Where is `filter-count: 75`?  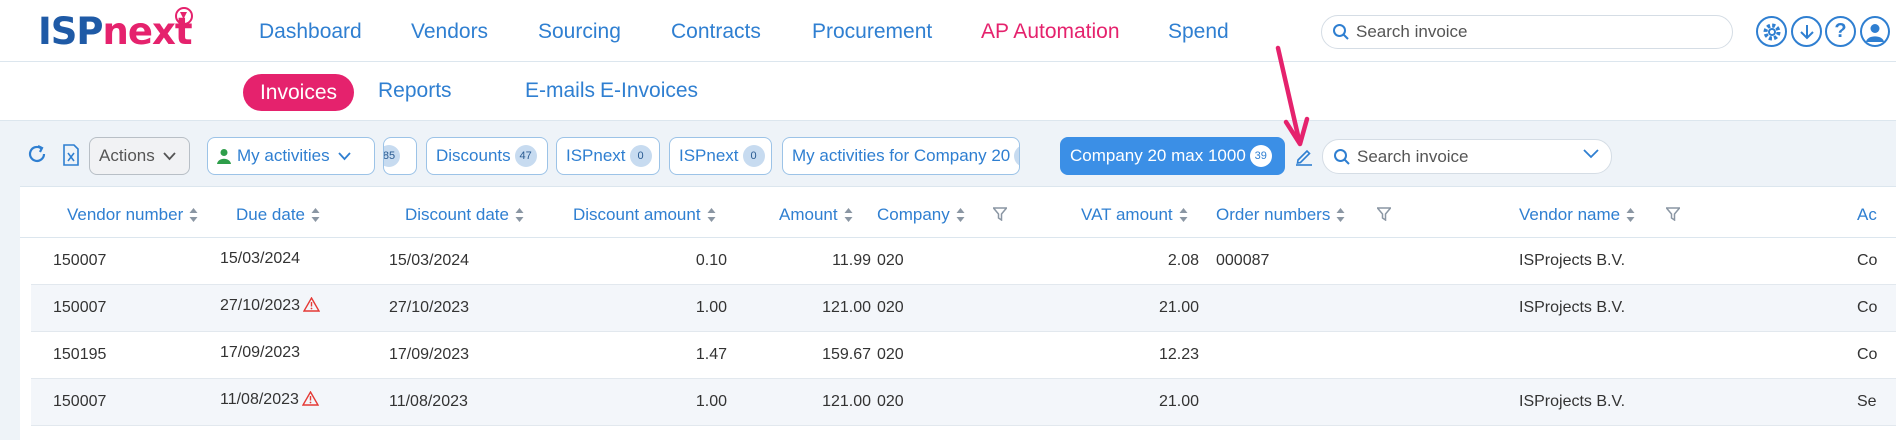 filter-count: 75 is located at coordinates (1016, 156).